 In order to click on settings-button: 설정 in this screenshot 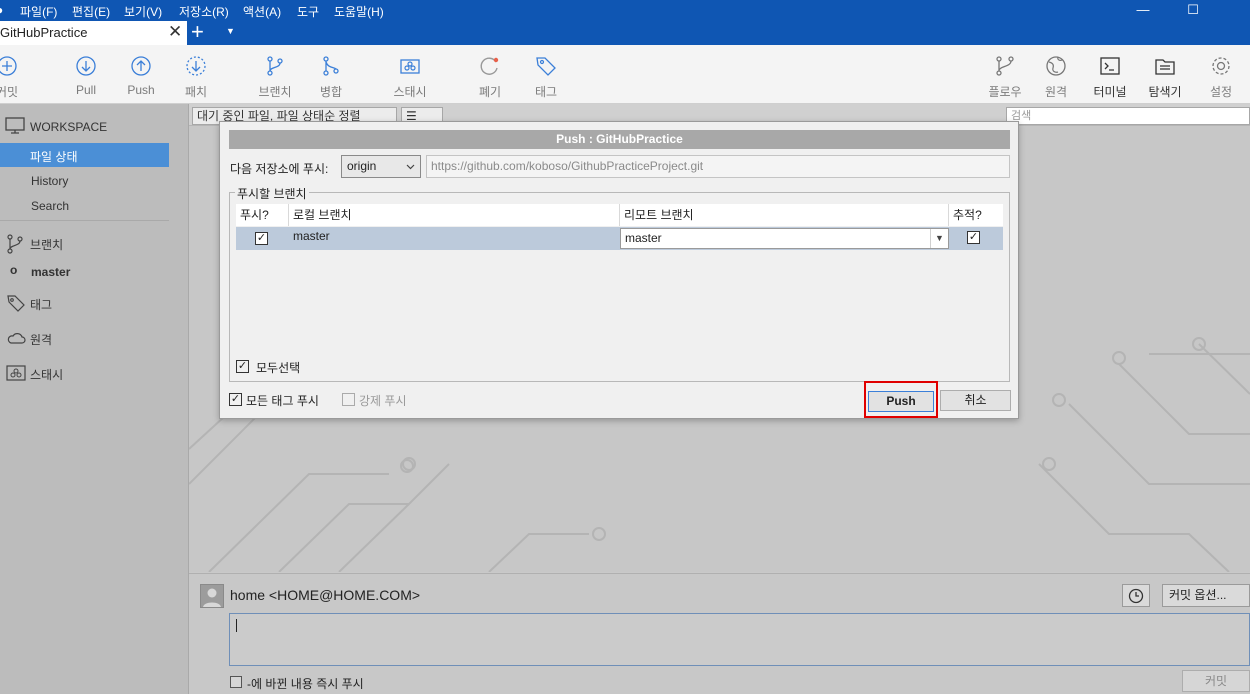, I will do `click(1220, 77)`.